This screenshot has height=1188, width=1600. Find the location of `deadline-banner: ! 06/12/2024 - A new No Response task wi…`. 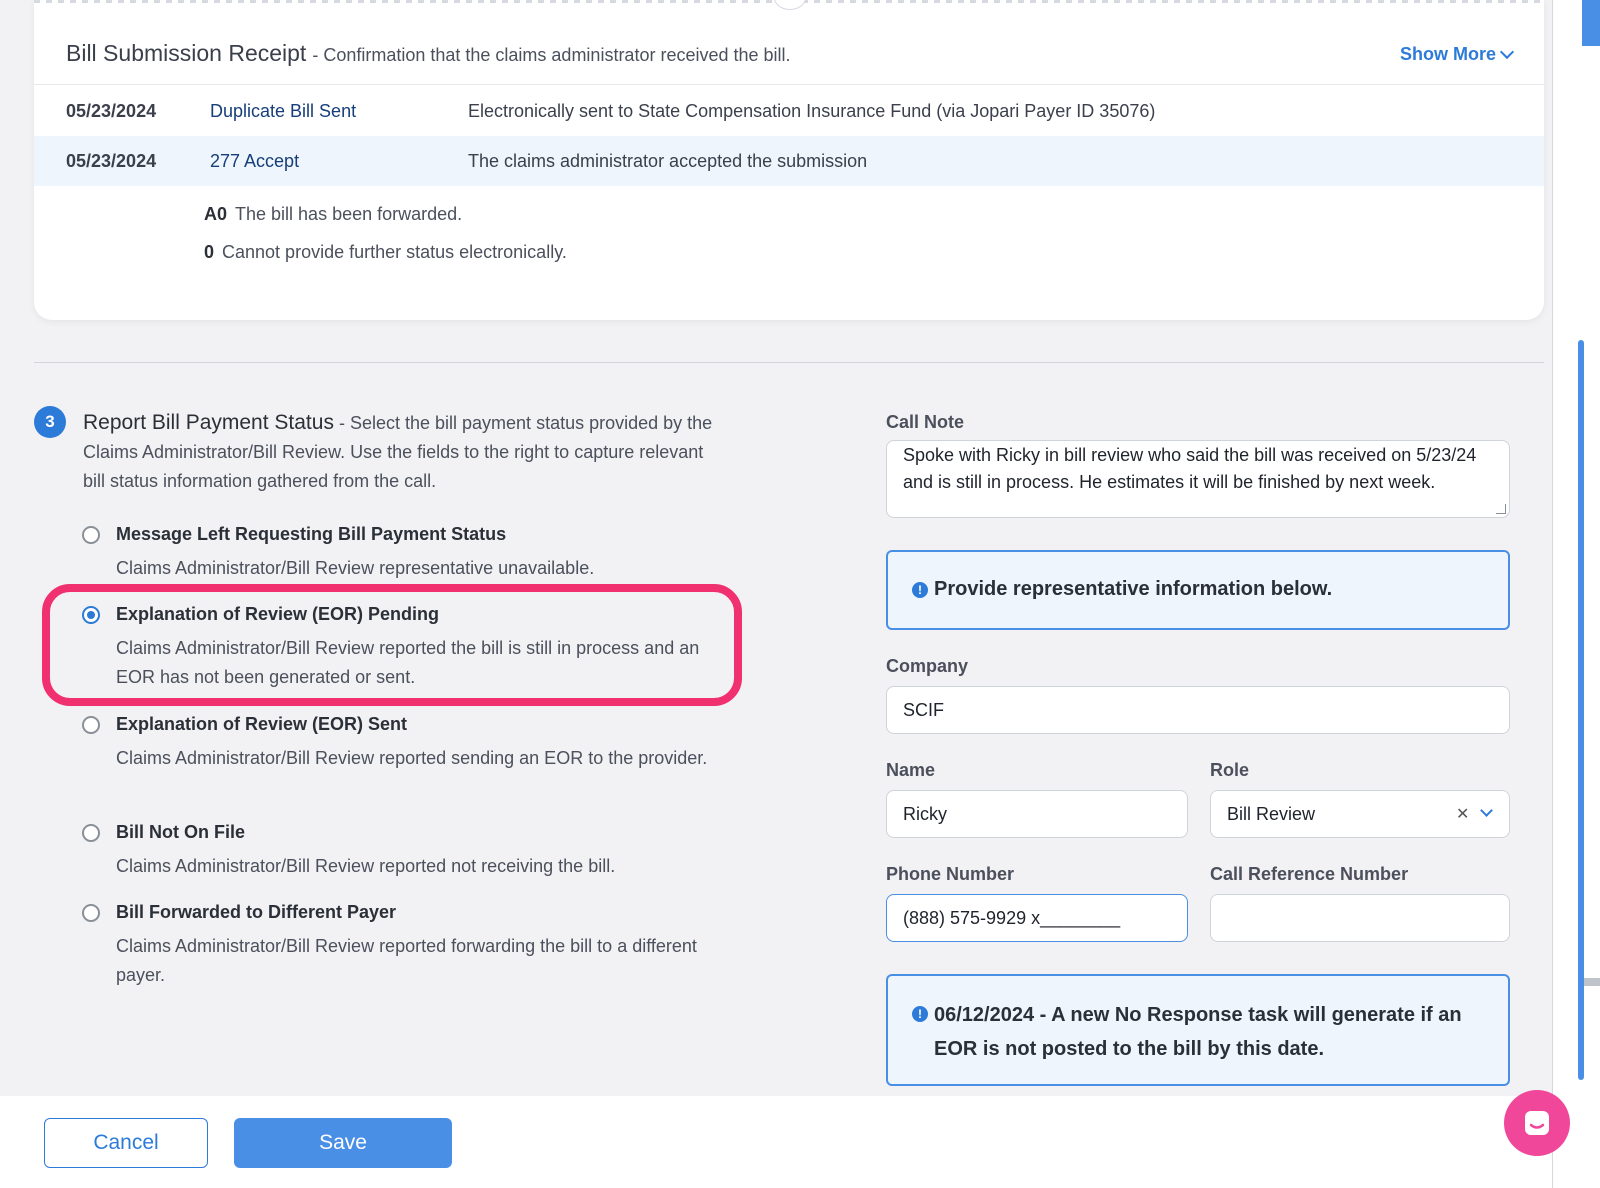

deadline-banner: ! 06/12/2024 - A new No Response task wi… is located at coordinates (1198, 1030).